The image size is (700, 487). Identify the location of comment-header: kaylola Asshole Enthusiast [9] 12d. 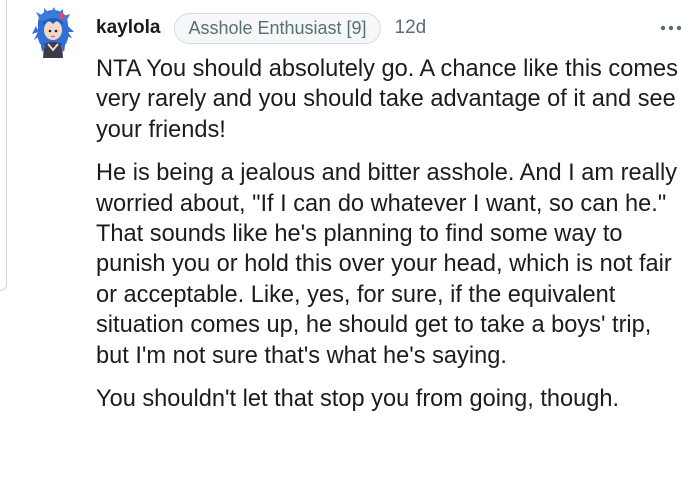
(389, 28).